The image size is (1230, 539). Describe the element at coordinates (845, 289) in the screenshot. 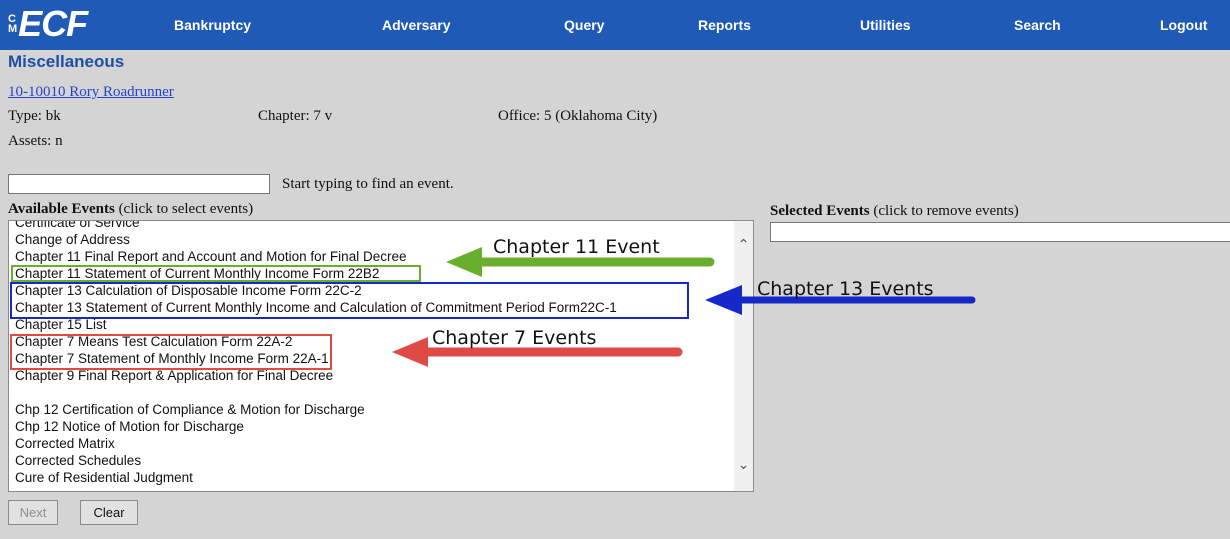

I see `chapter-13-callout: Chapter 13 Events` at that location.